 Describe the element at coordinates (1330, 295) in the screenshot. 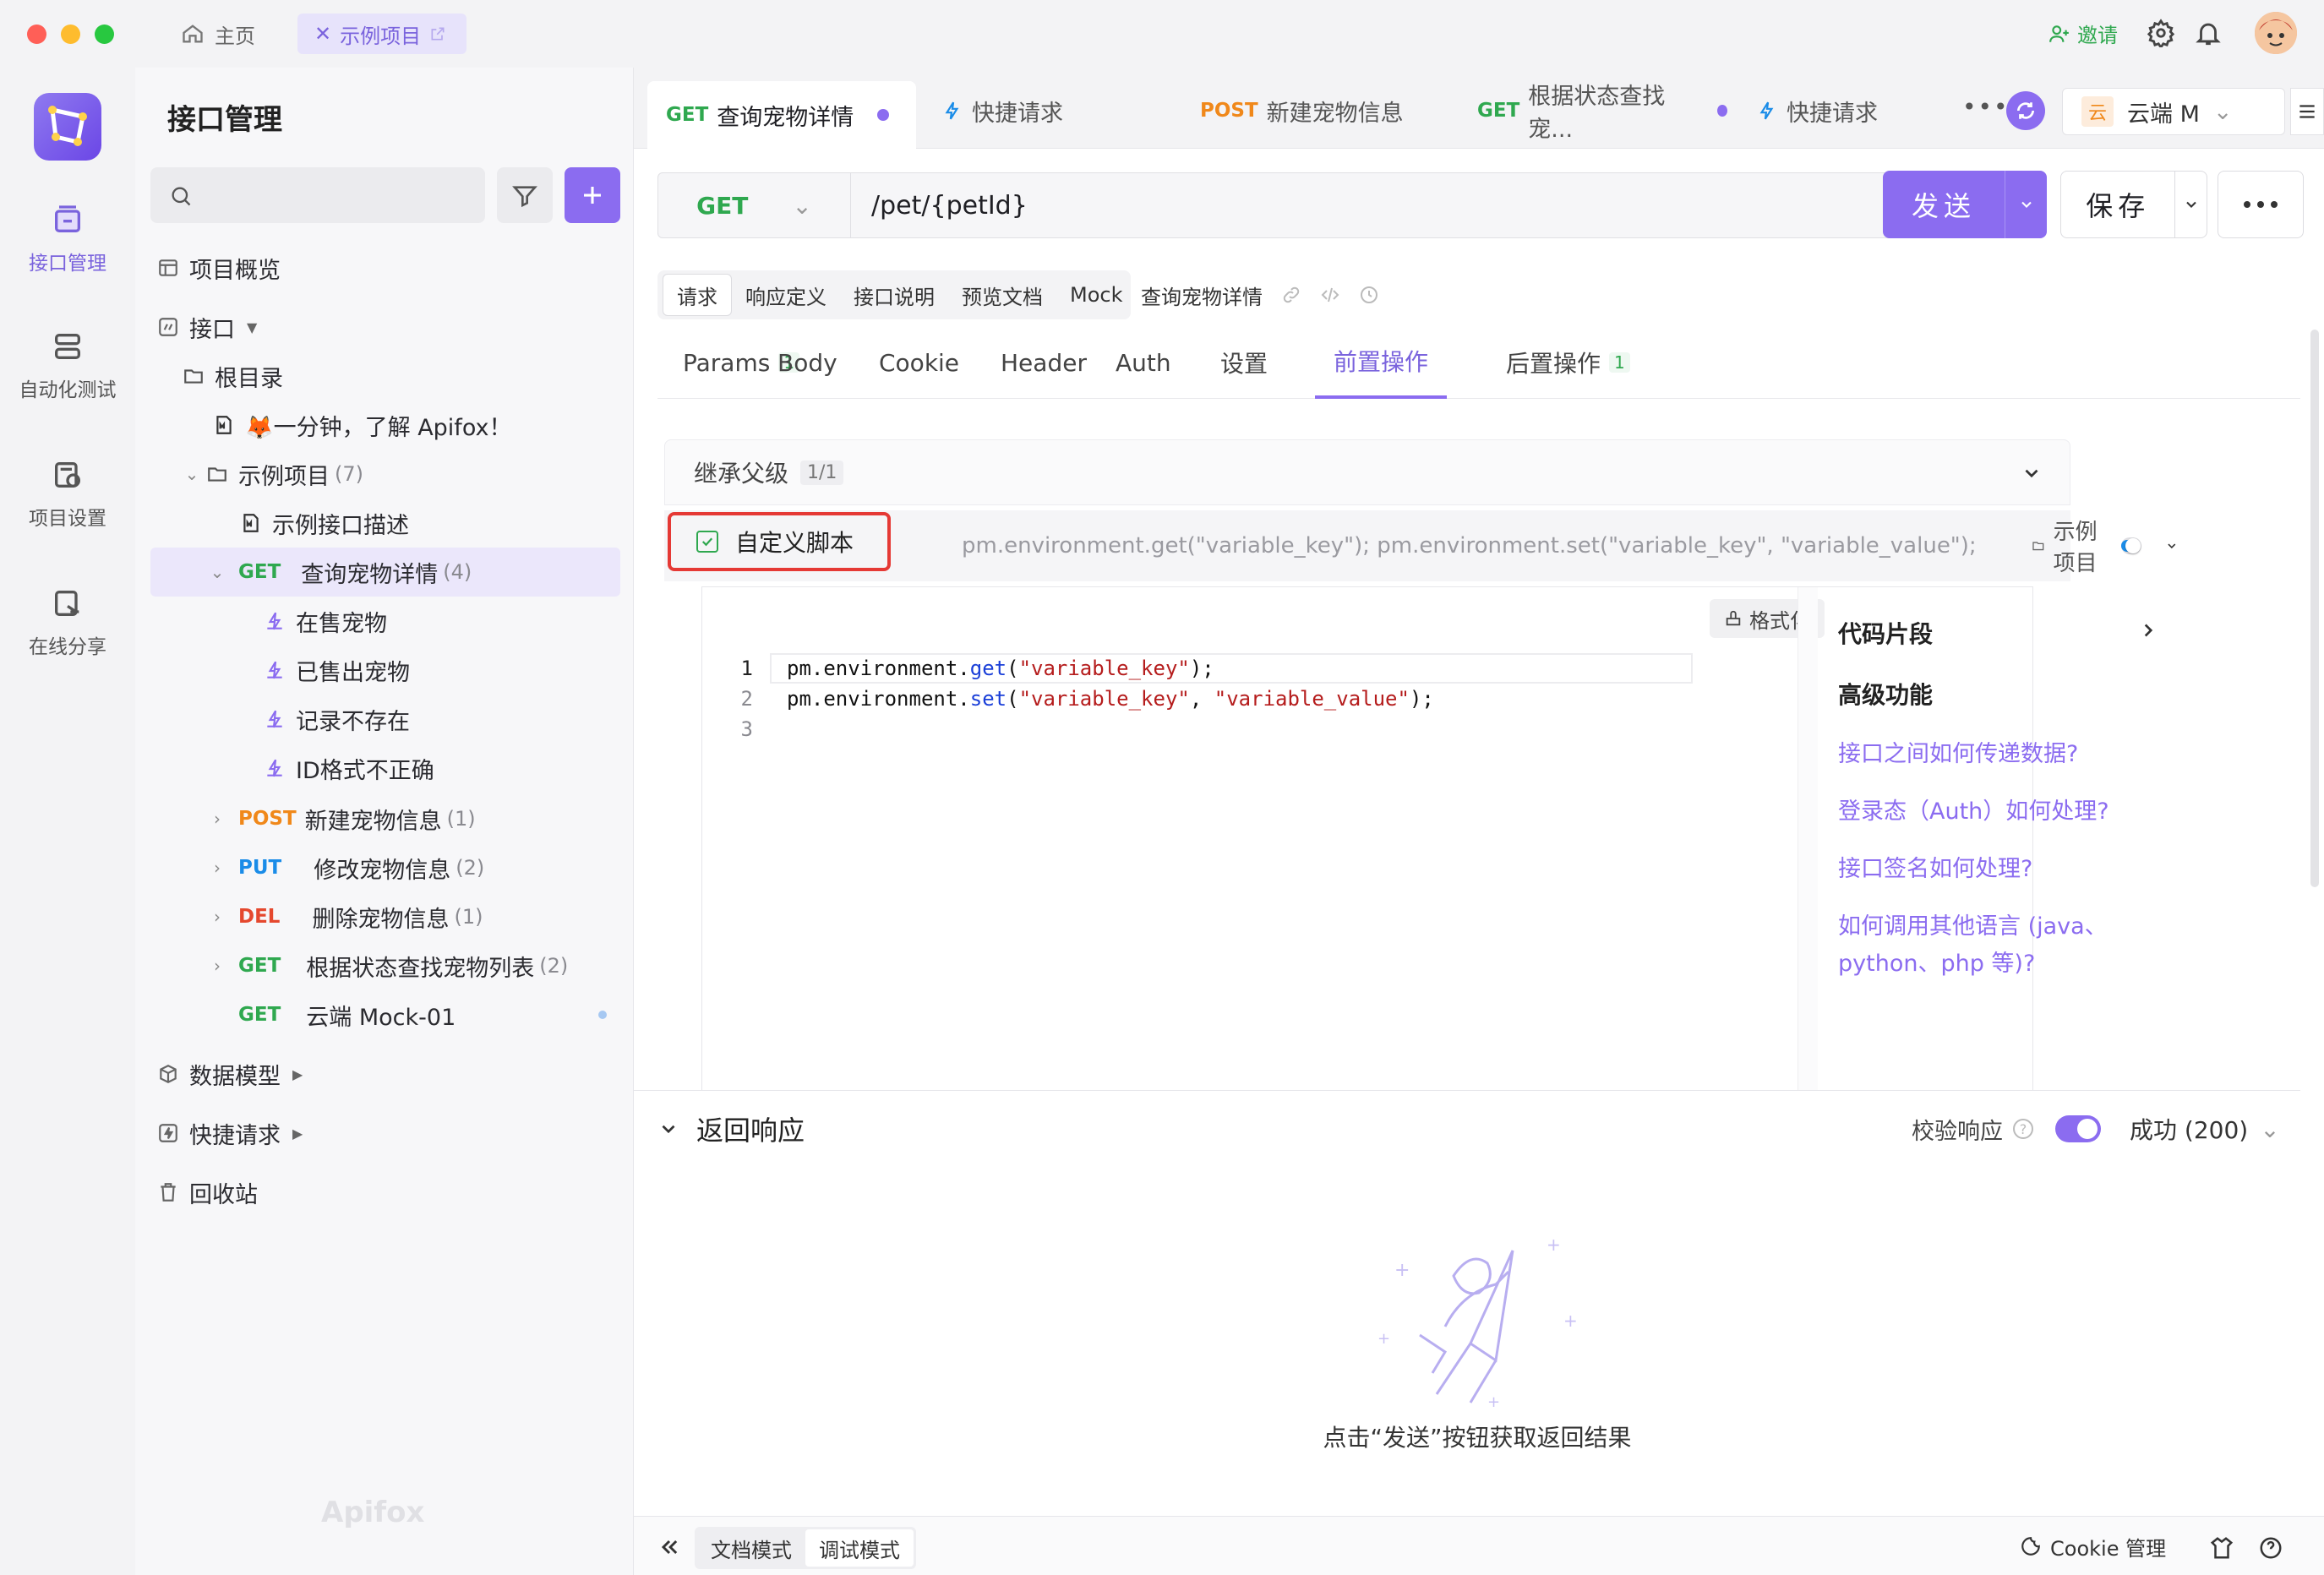

I see `code-icon` at that location.